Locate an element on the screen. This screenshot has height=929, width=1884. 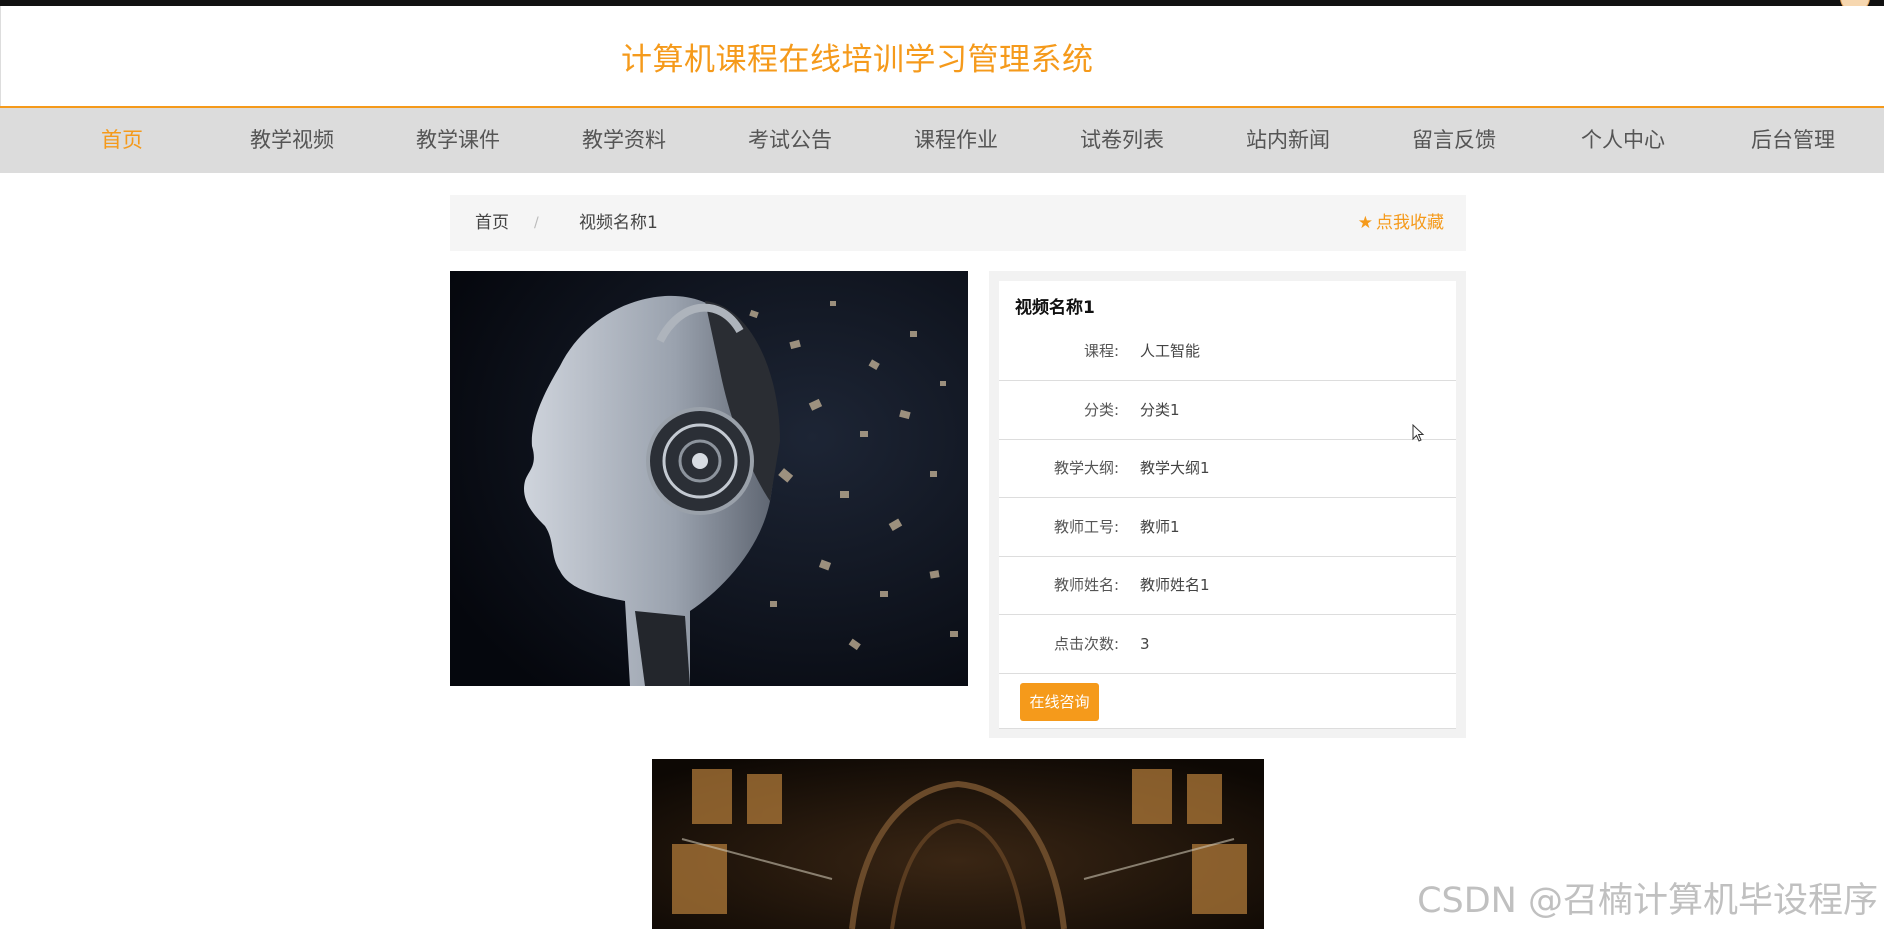
nav-home: 首页 is located at coordinates (122, 140).